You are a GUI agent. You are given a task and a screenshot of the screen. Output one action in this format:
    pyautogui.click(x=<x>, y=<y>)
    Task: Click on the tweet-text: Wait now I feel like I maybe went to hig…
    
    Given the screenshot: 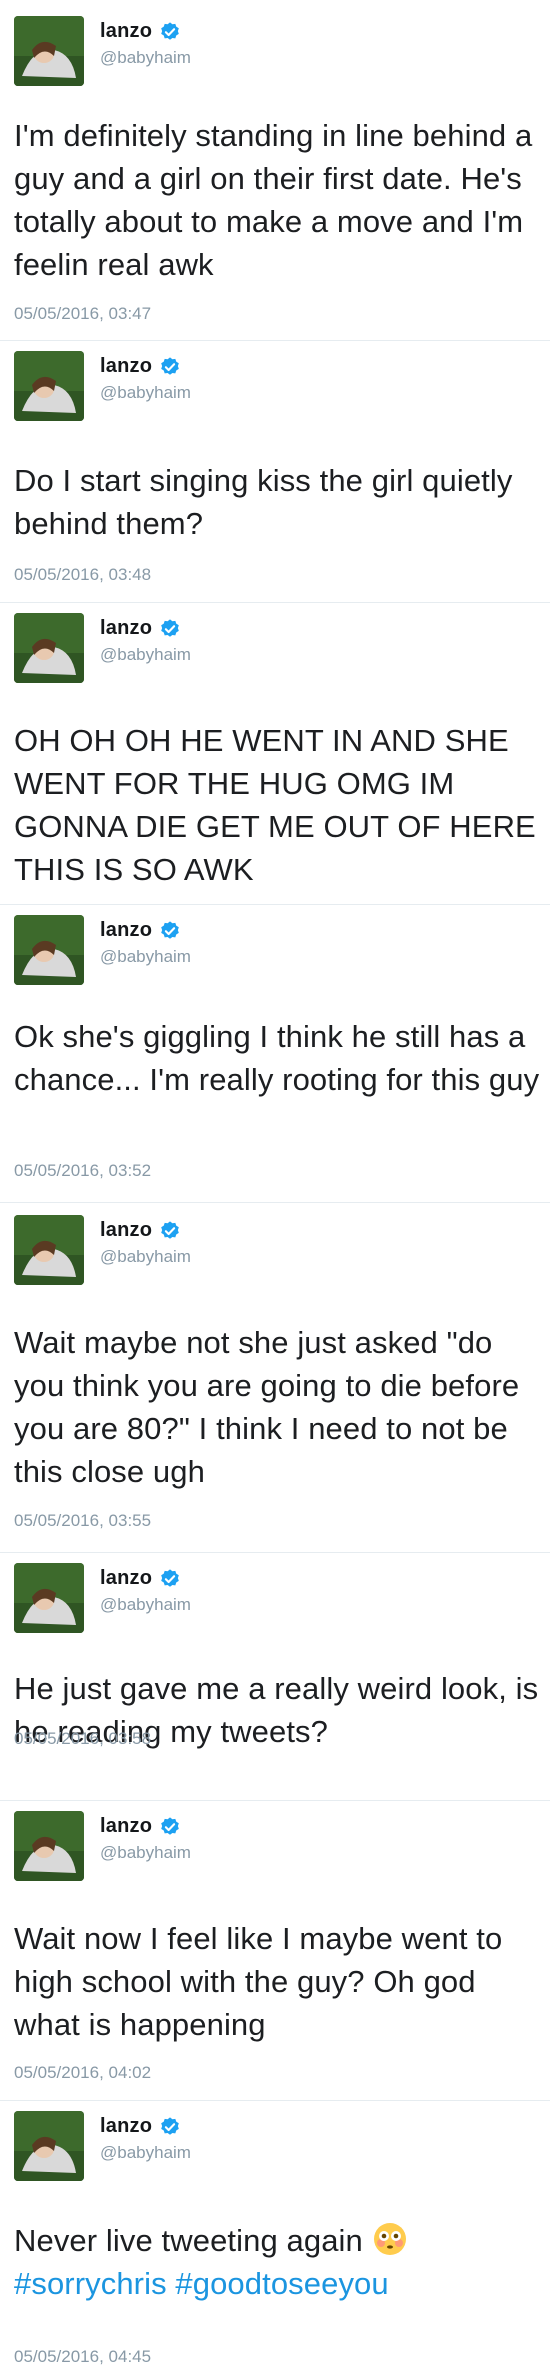 What is the action you would take?
    pyautogui.click(x=258, y=1981)
    